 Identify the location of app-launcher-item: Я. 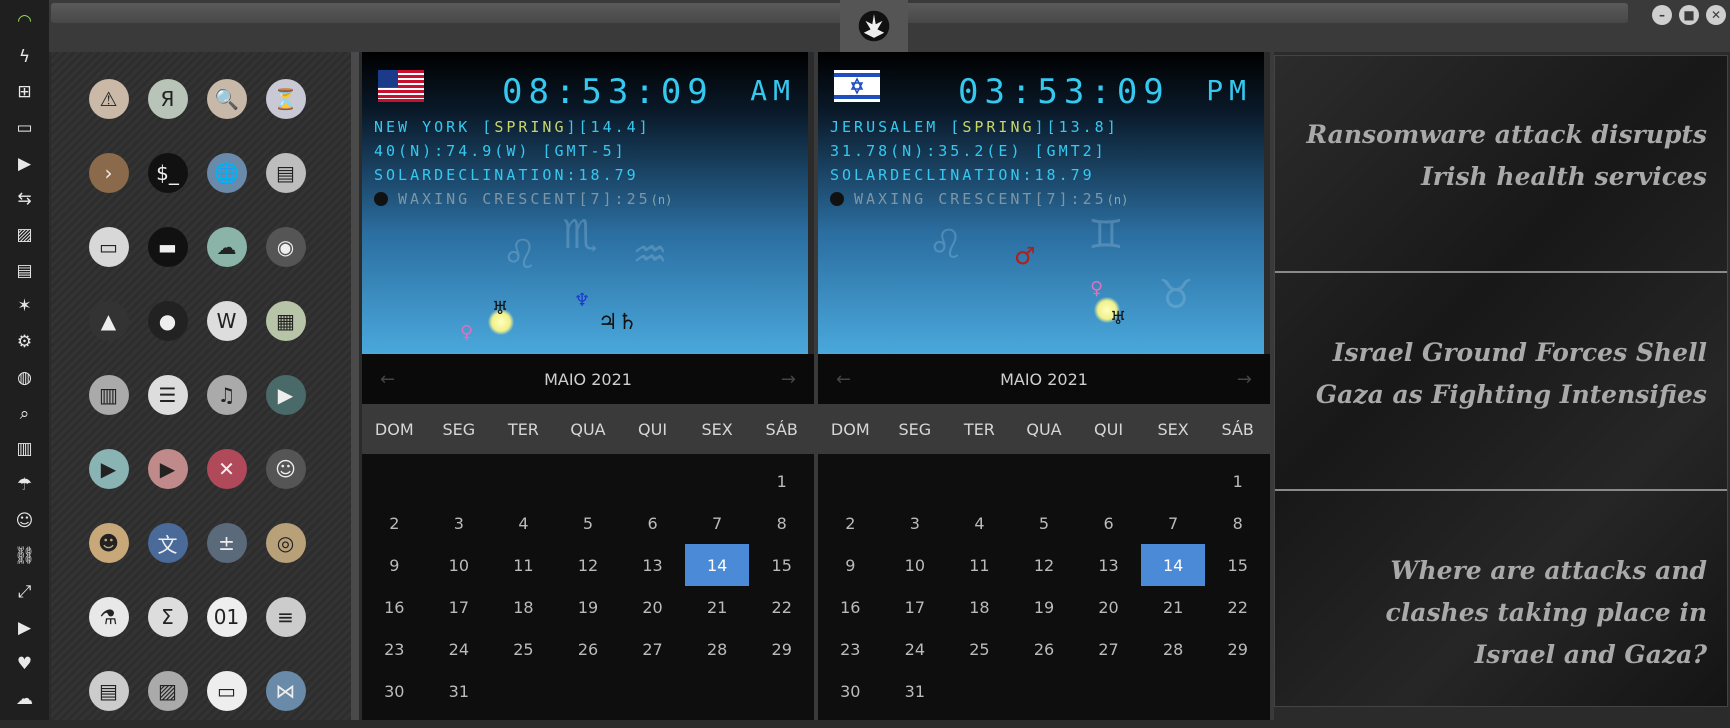
(167, 99).